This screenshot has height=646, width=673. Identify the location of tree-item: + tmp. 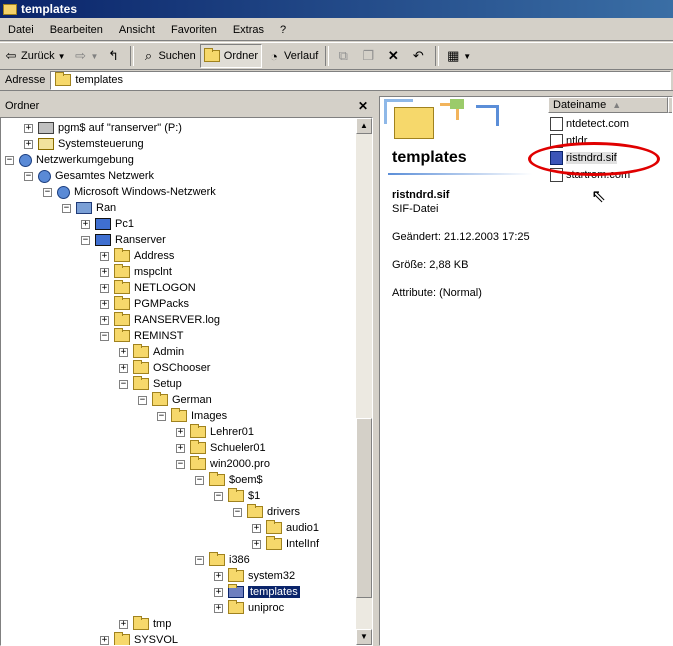
(145, 624).